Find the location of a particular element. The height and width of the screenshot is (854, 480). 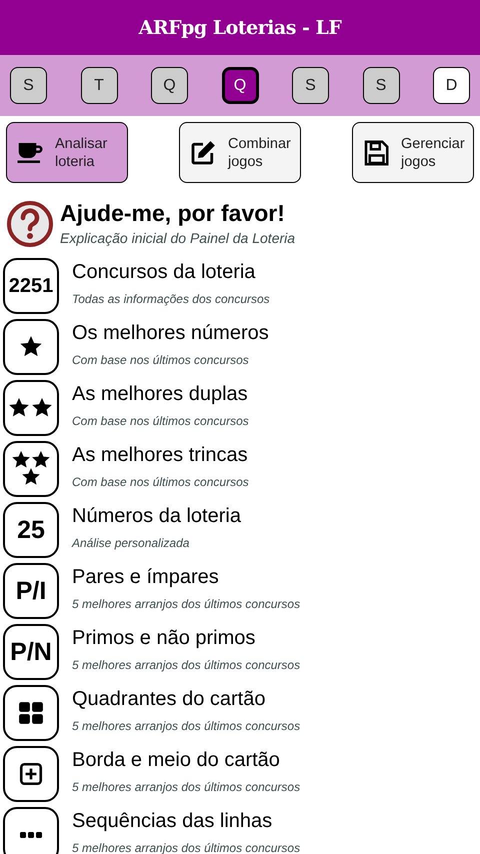

plus-square-icon is located at coordinates (31, 774).